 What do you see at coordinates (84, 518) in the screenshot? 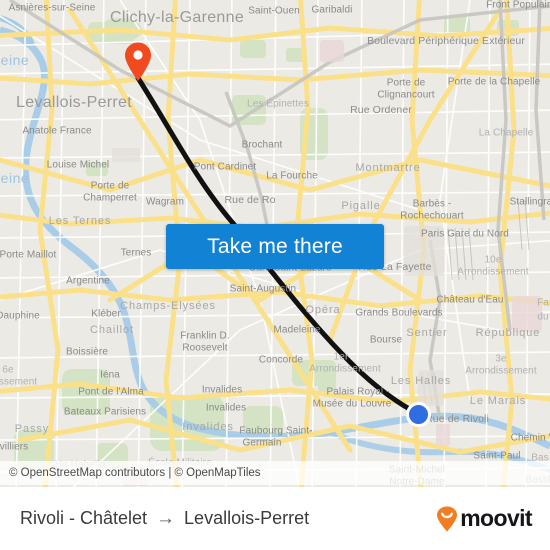
I see `origin-label: Rivoli - Châtelet` at bounding box center [84, 518].